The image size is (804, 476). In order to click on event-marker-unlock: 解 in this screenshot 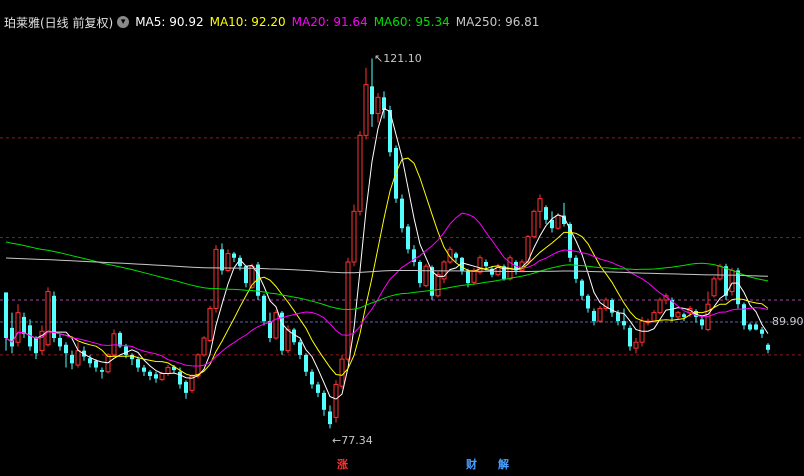, I will do `click(503, 464)`.